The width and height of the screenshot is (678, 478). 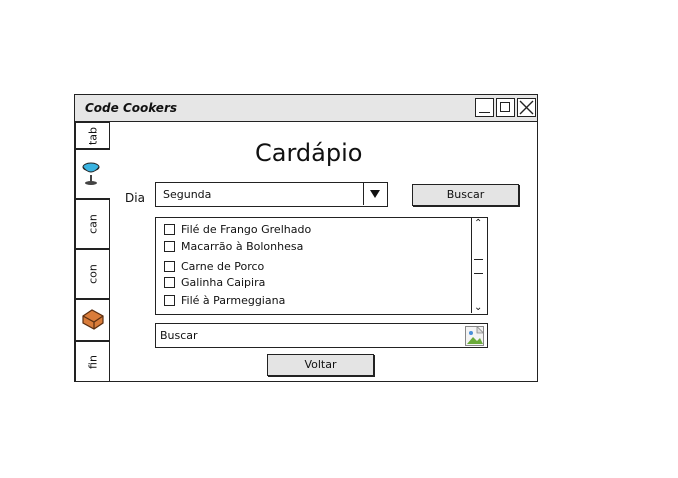 What do you see at coordinates (474, 336) in the screenshot?
I see `image-placeholder-icon` at bounding box center [474, 336].